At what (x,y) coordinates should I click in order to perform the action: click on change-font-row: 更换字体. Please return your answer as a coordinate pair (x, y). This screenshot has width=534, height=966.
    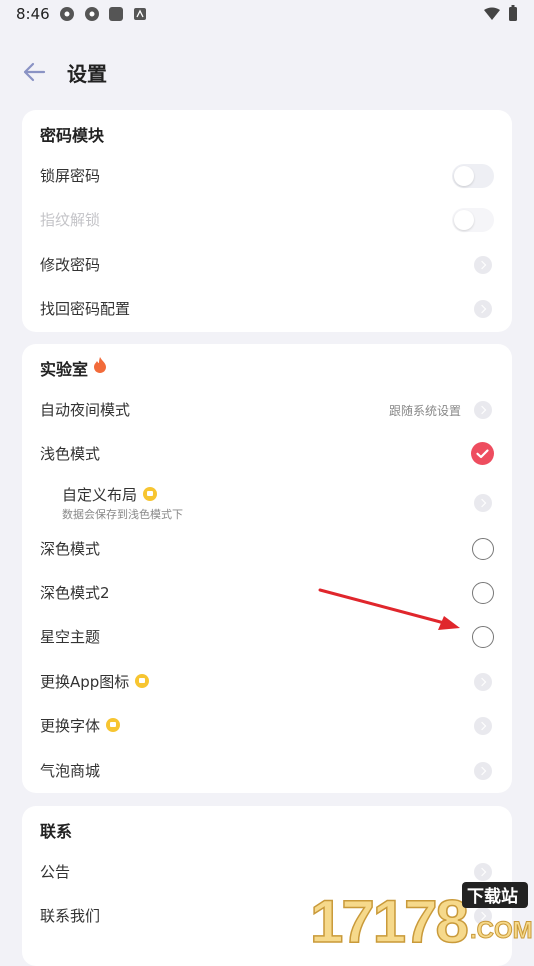
    Looking at the image, I should click on (267, 726).